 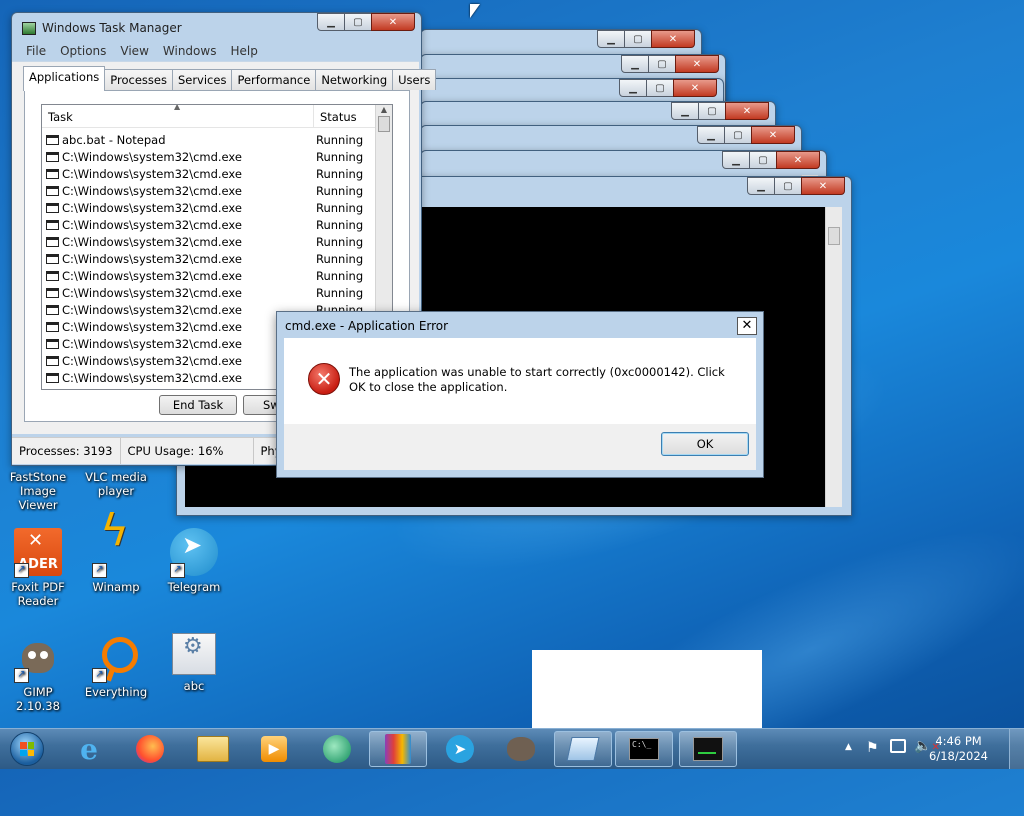 I want to click on menu-bar: File Options View Windows Help, so click(x=216, y=51).